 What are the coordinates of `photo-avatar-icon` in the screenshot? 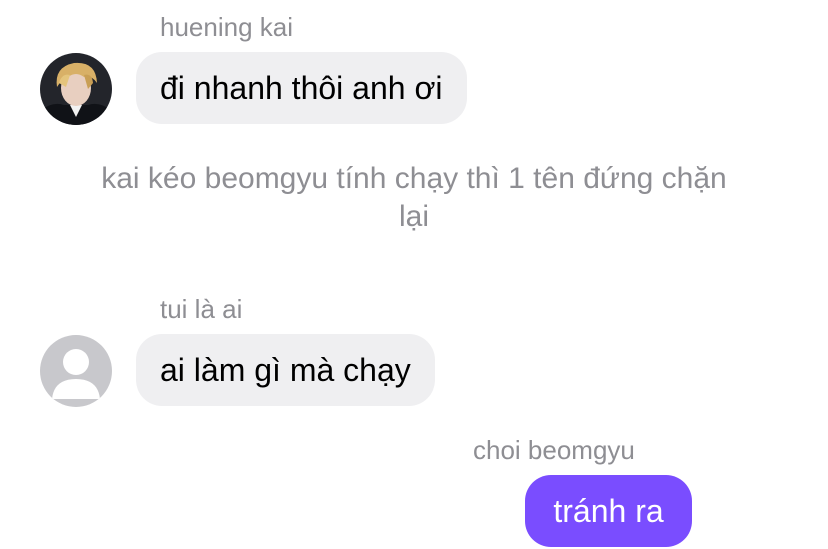 It's located at (76, 89).